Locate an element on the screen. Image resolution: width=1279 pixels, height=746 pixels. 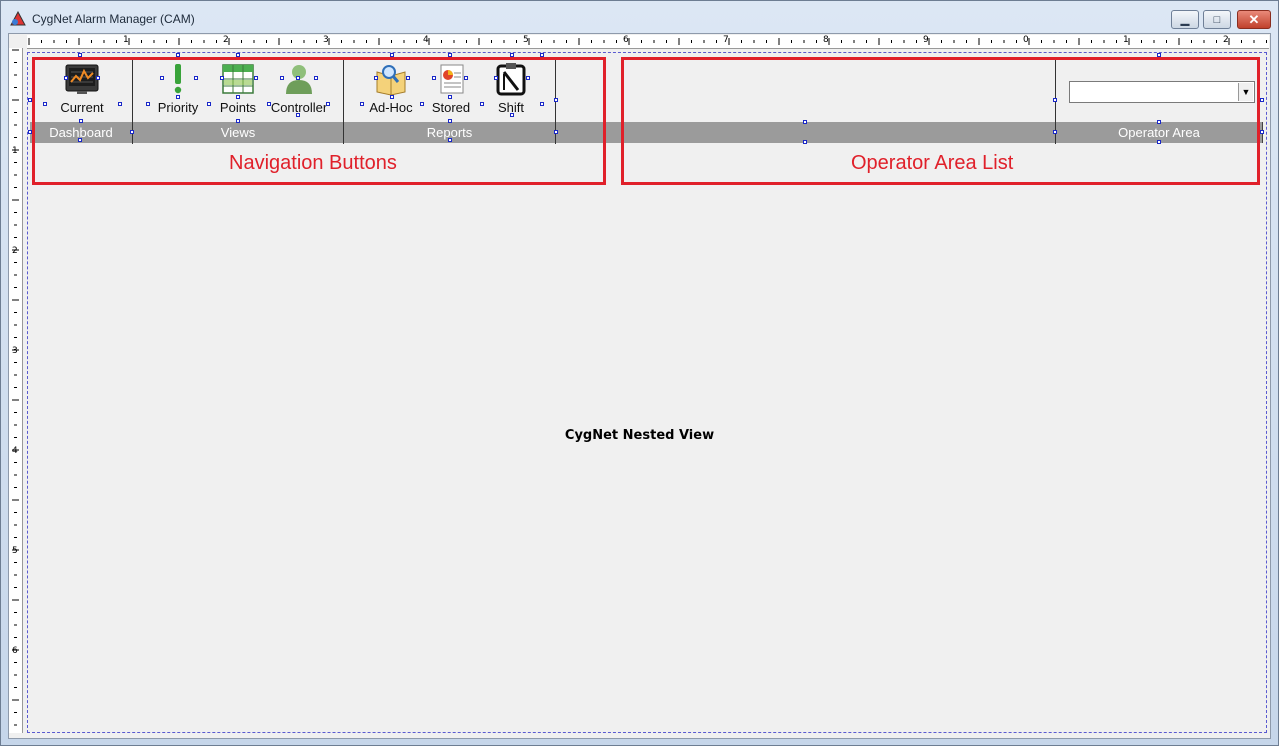
title-bar: CygNet Alarm Manager (CAM) ▁ □ ✕ is located at coordinates (639, 18).